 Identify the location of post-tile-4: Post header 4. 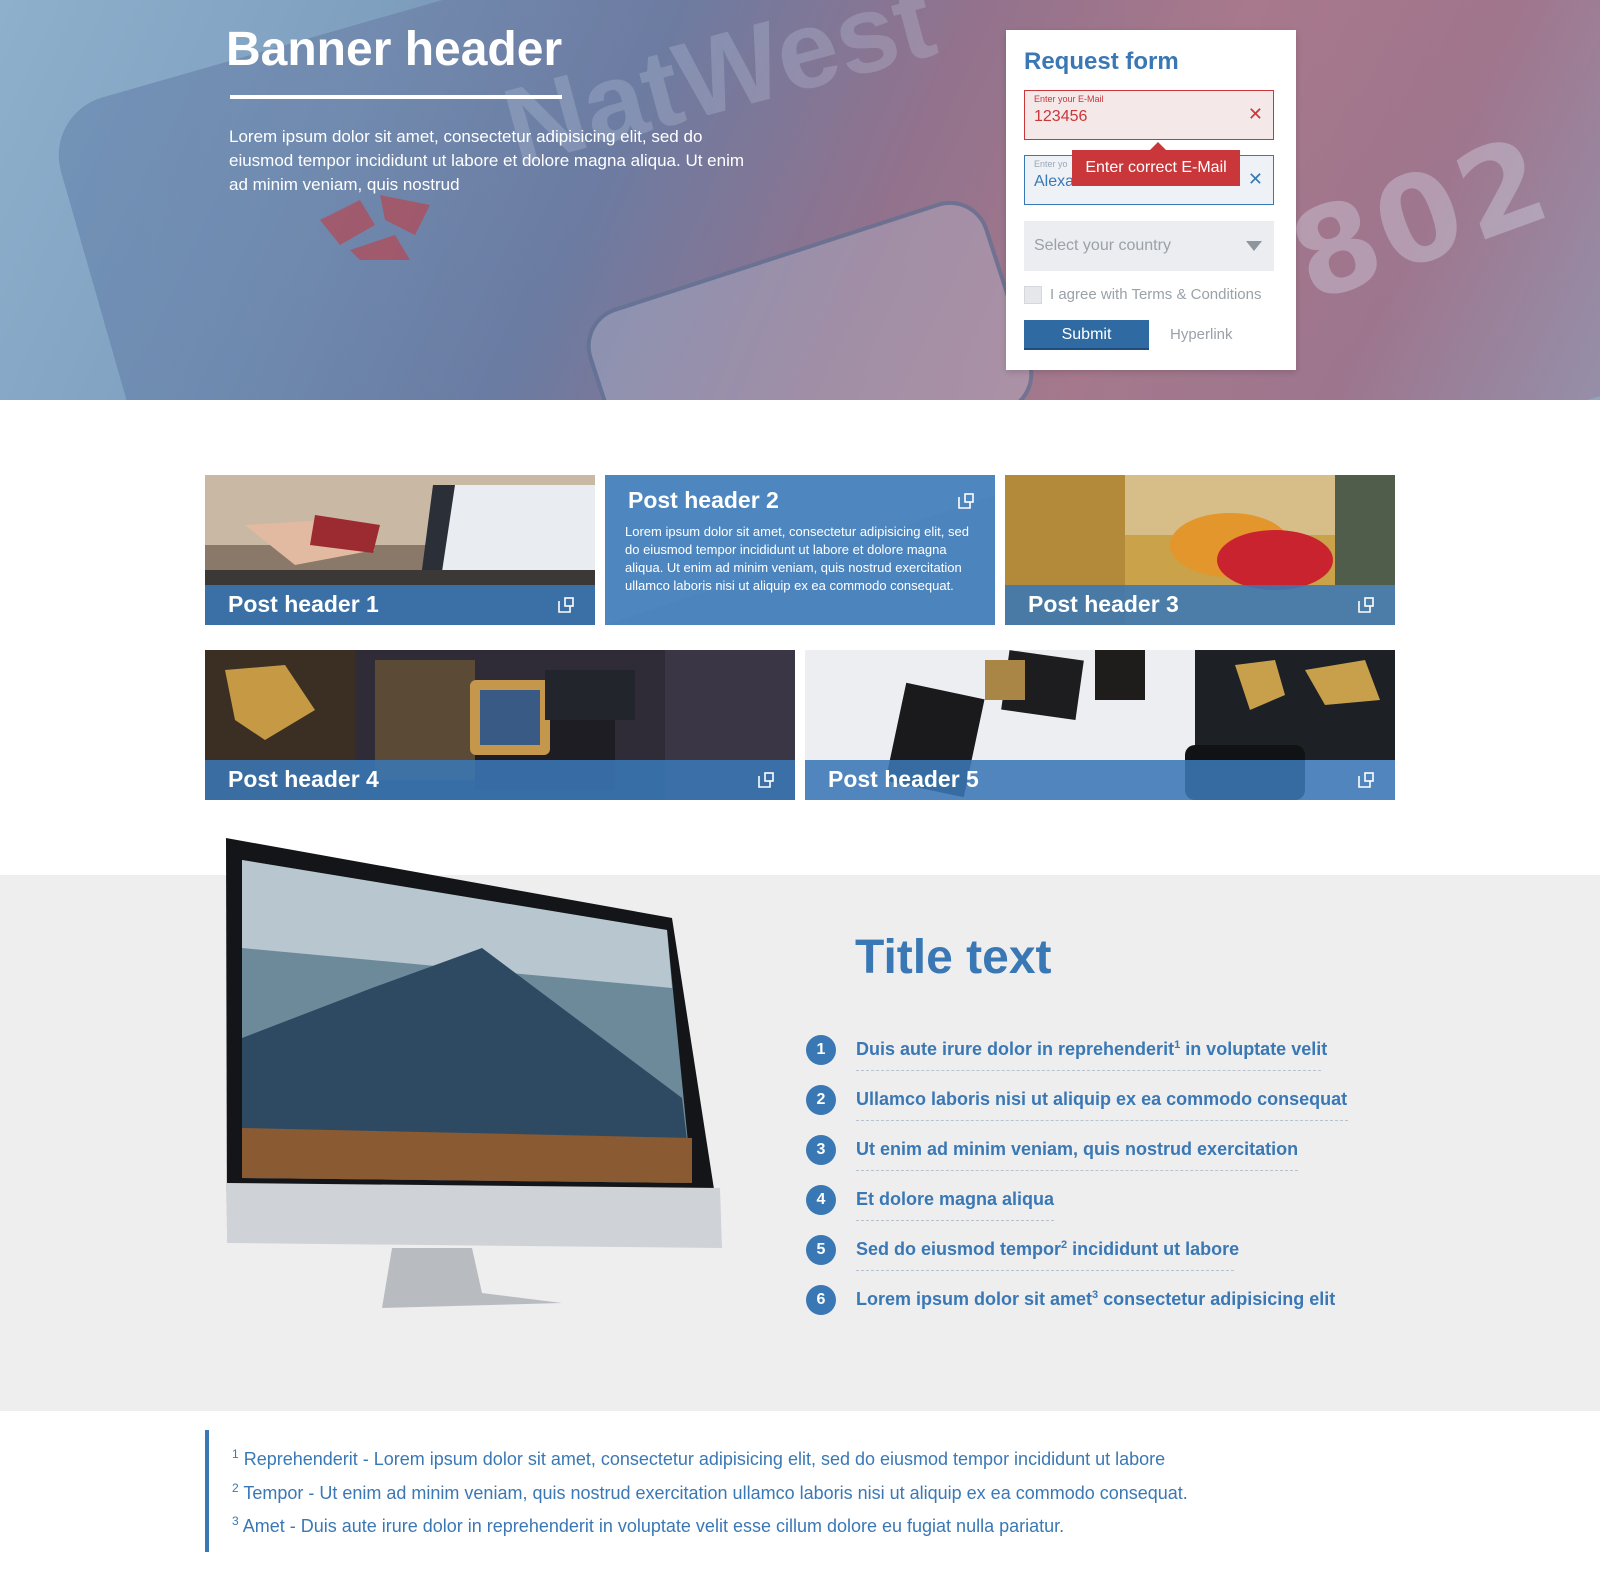
(500, 725).